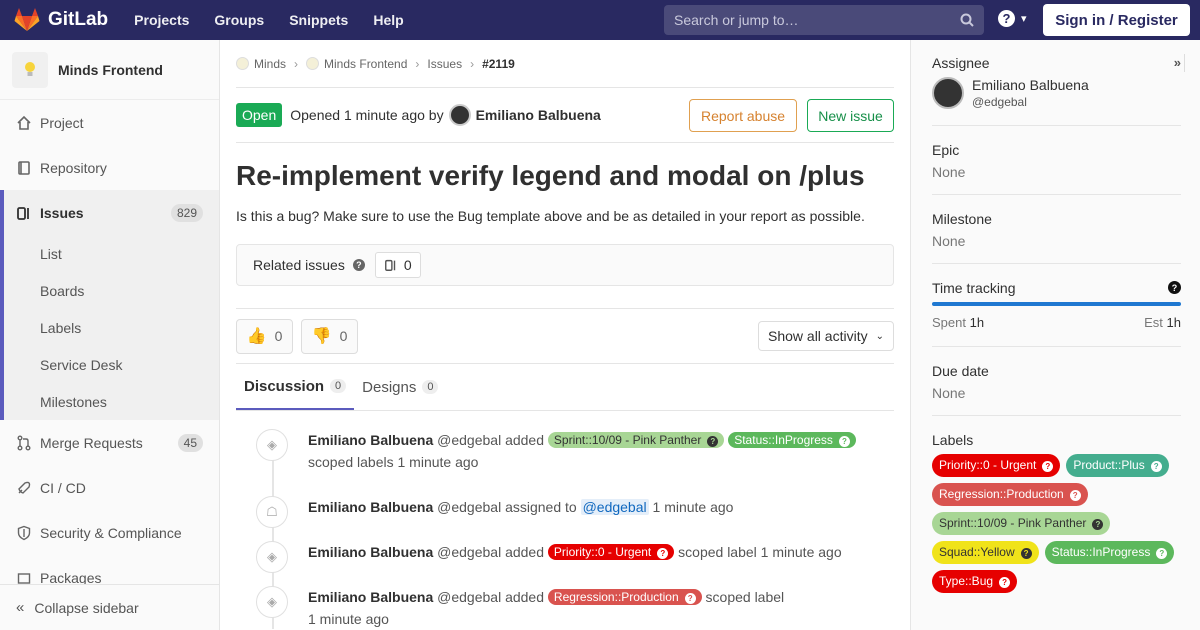 The height and width of the screenshot is (630, 1200). What do you see at coordinates (975, 581) in the screenshot?
I see `sidebar-label: Type::Bug?` at bounding box center [975, 581].